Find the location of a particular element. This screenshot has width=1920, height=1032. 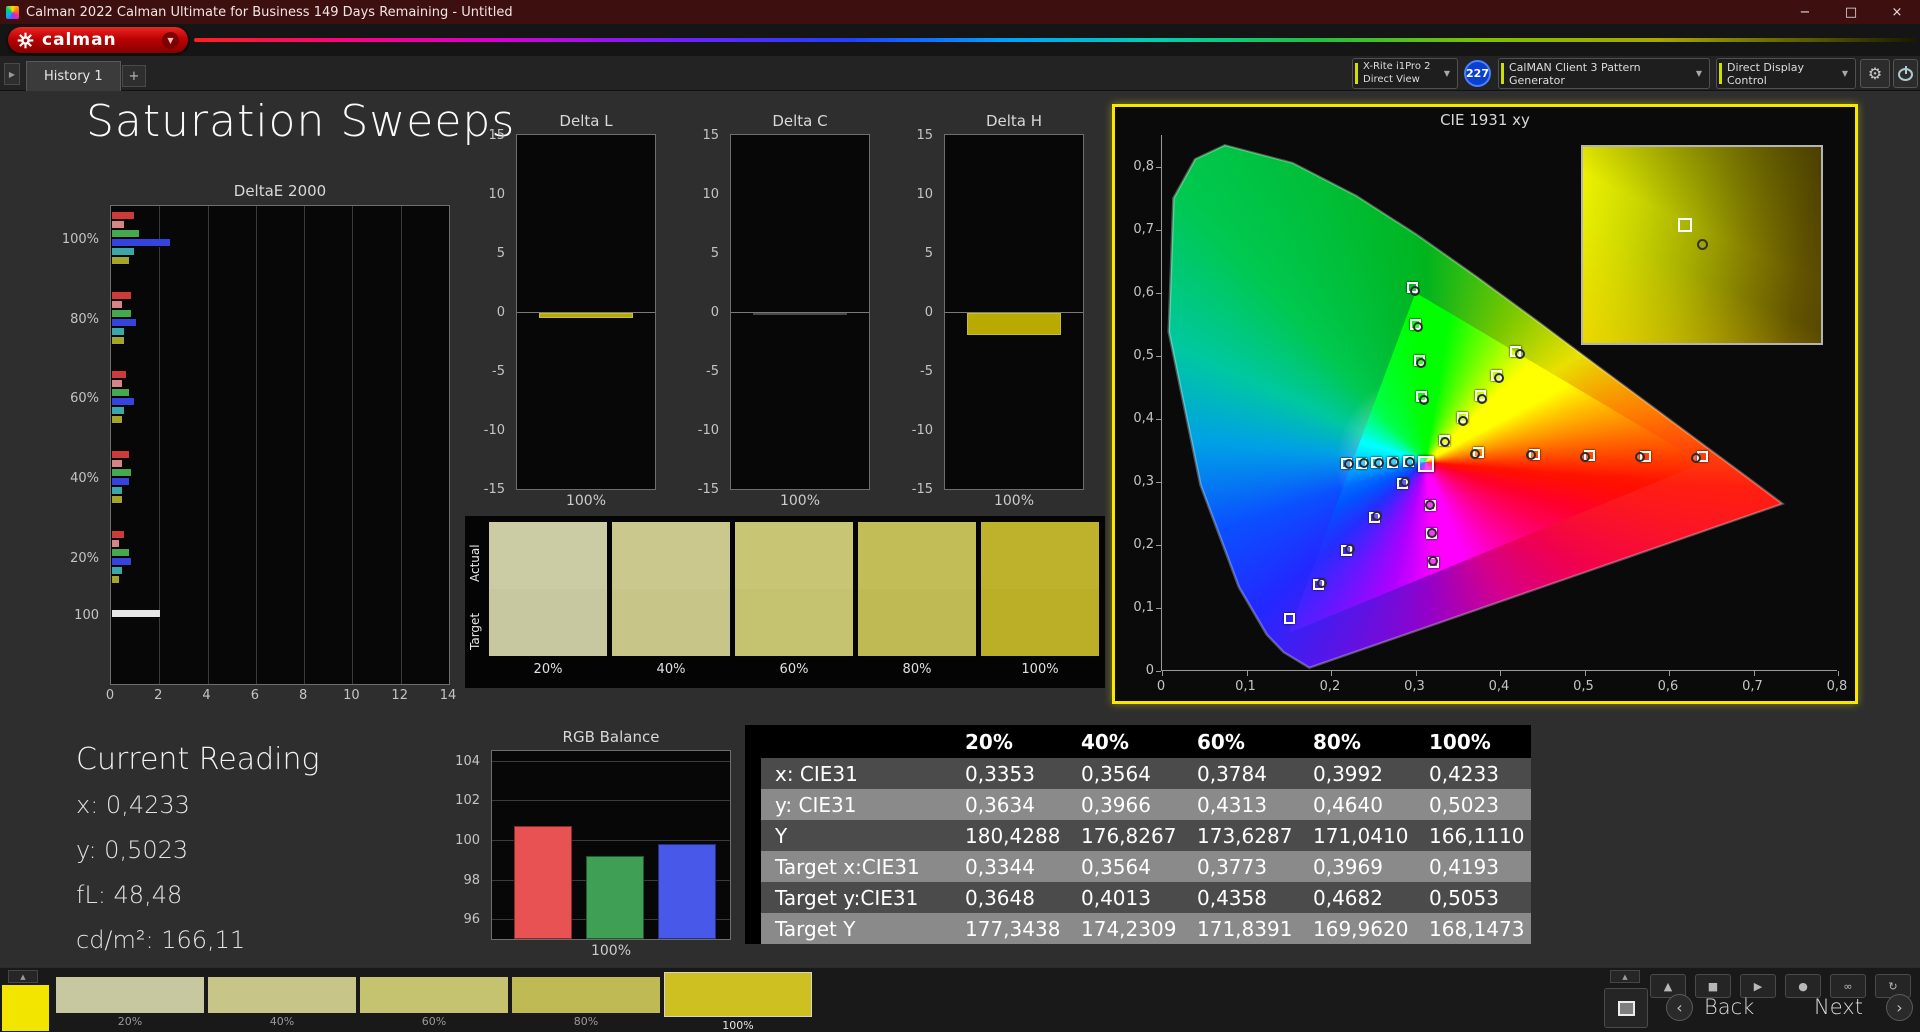

maximize-button: □ is located at coordinates (1851, 12).